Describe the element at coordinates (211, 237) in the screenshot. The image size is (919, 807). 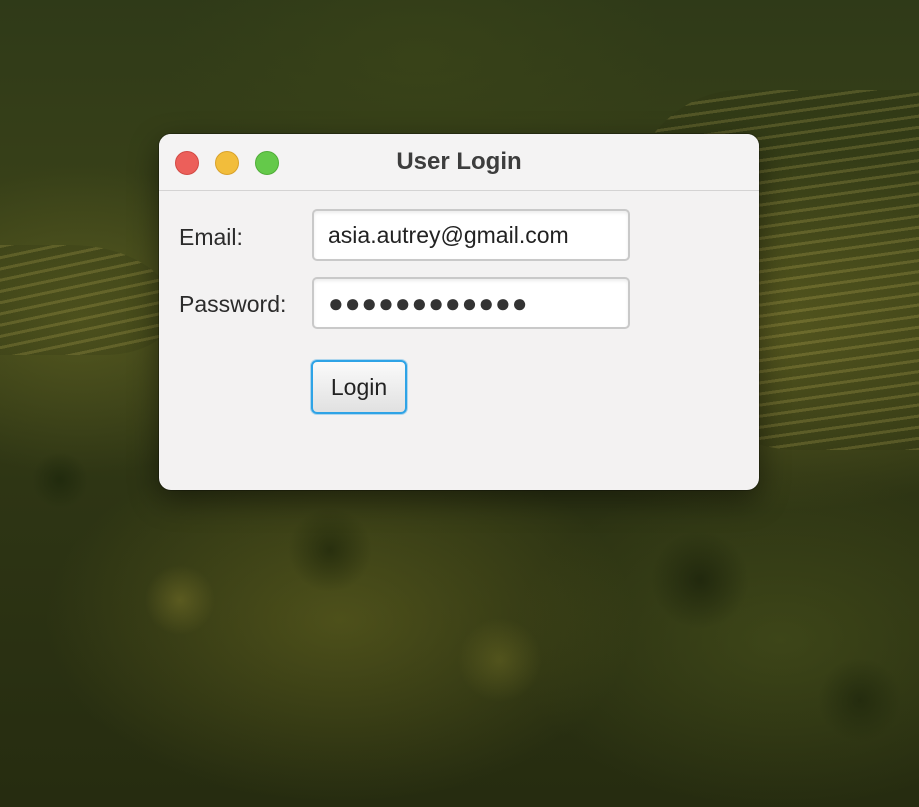
I see `email-label: Email:` at that location.